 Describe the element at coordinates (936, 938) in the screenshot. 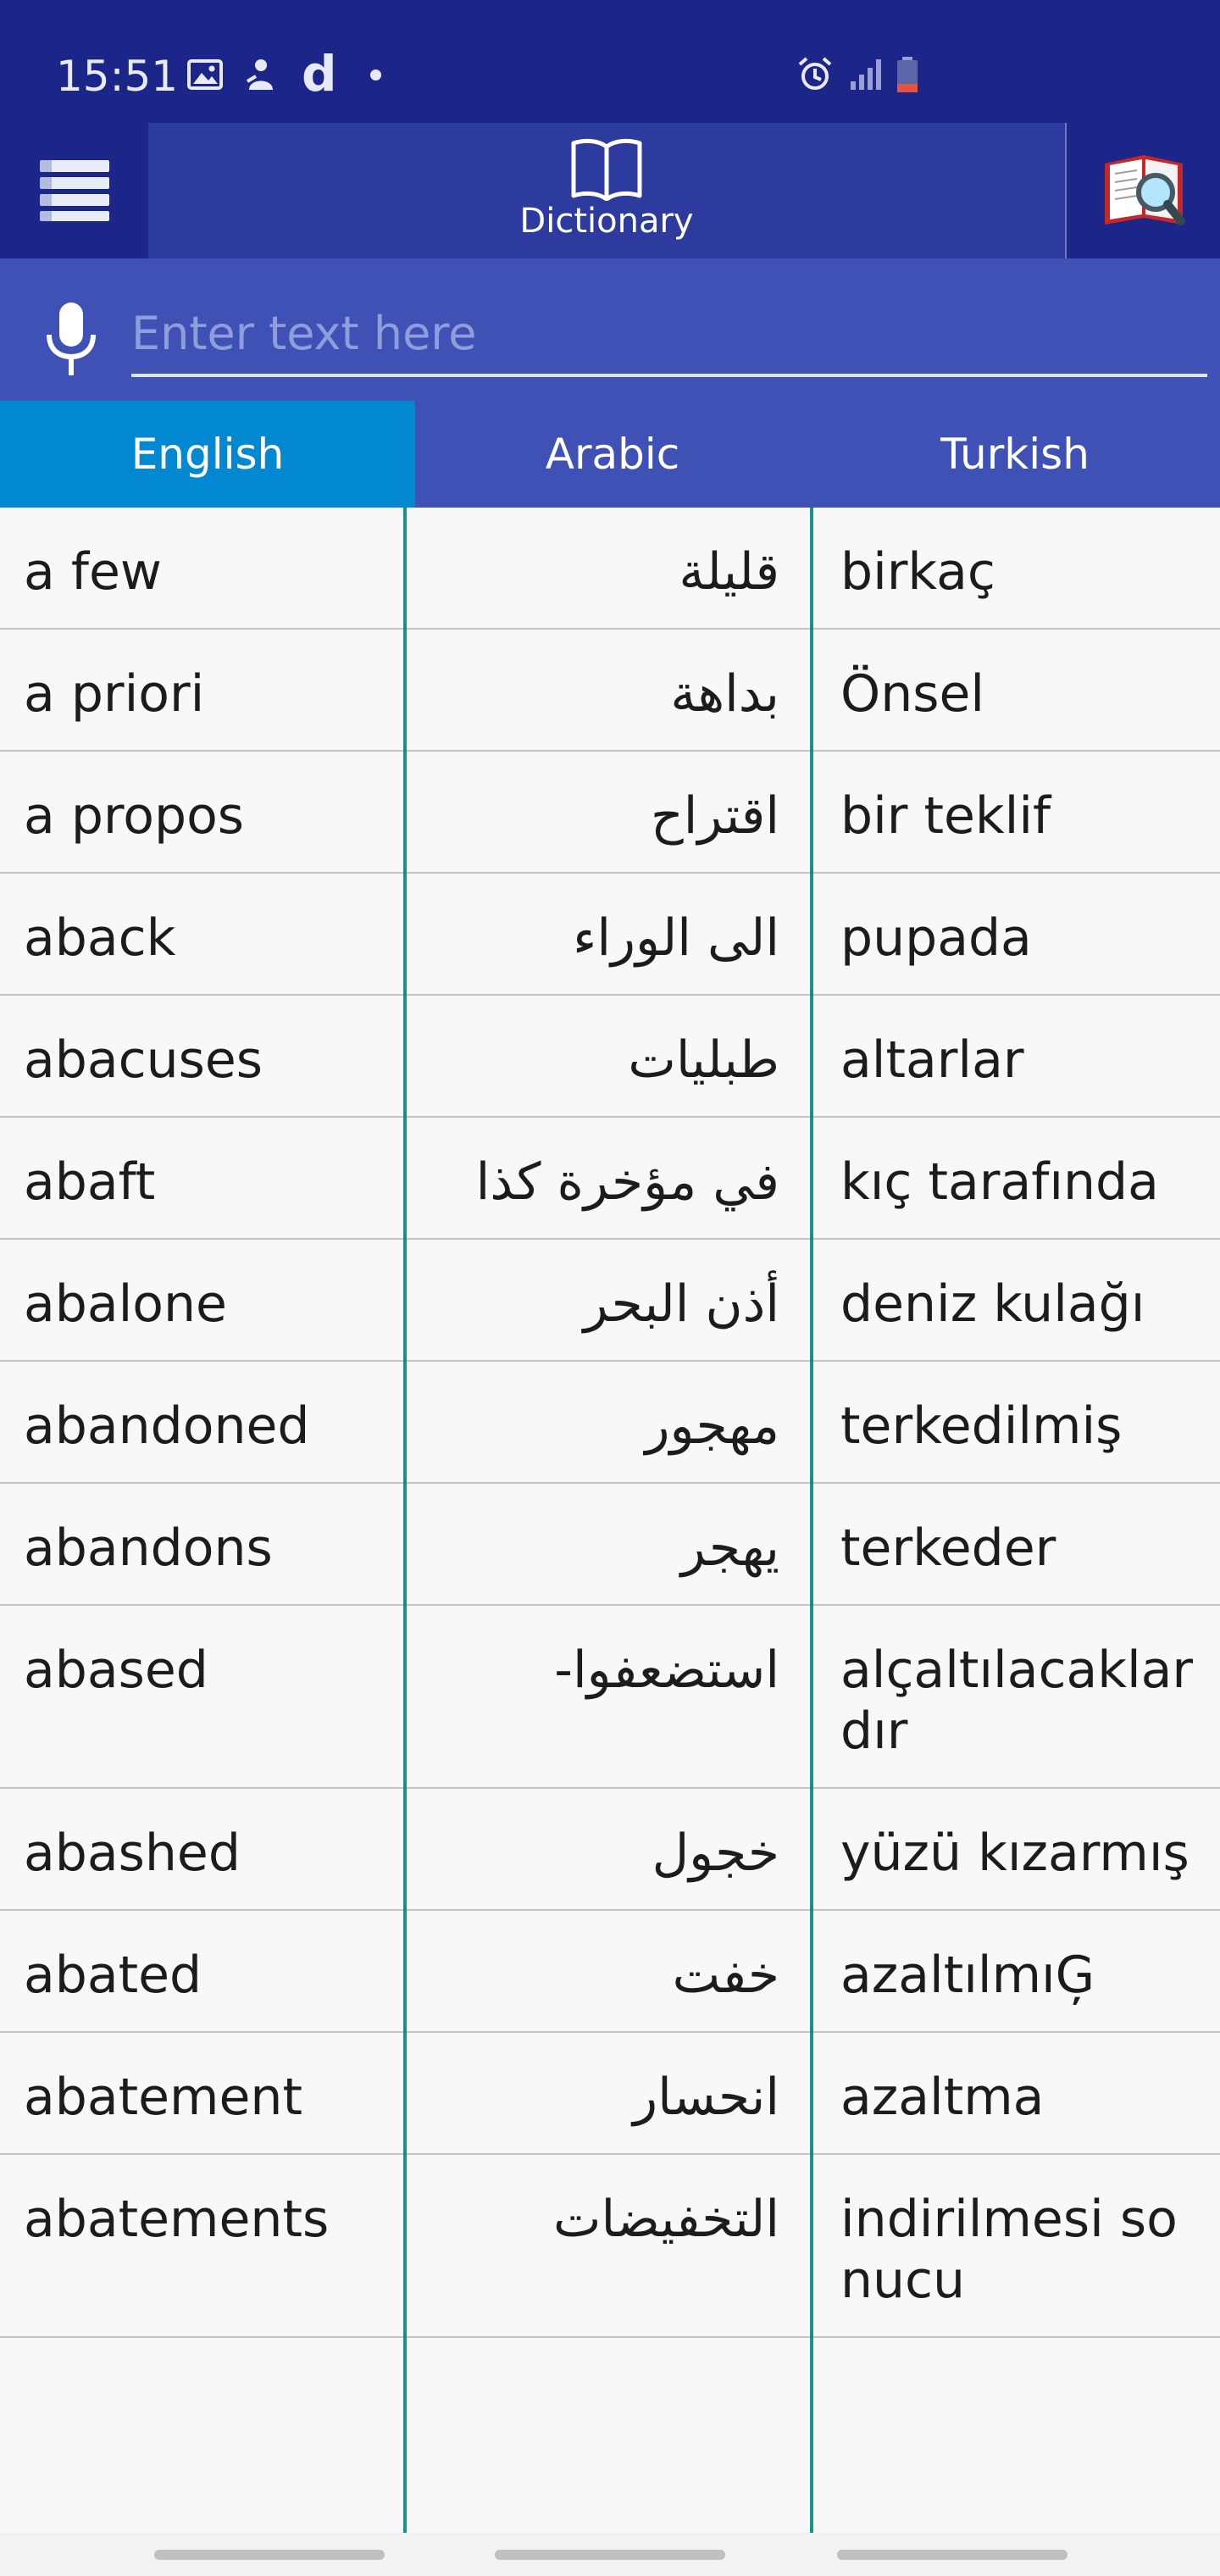

I see `turkish-cell: pupada` at that location.